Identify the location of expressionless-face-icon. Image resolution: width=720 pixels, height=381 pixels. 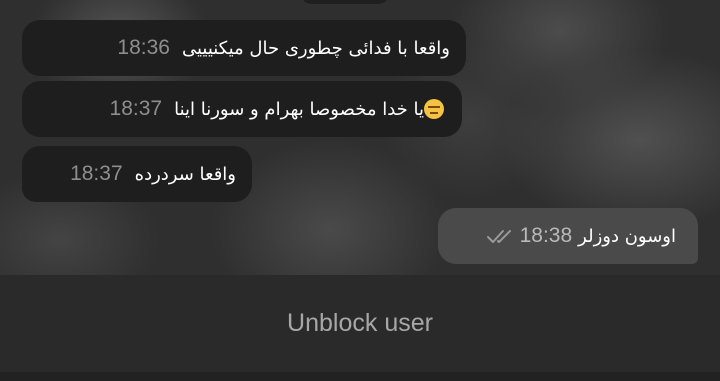
(434, 109).